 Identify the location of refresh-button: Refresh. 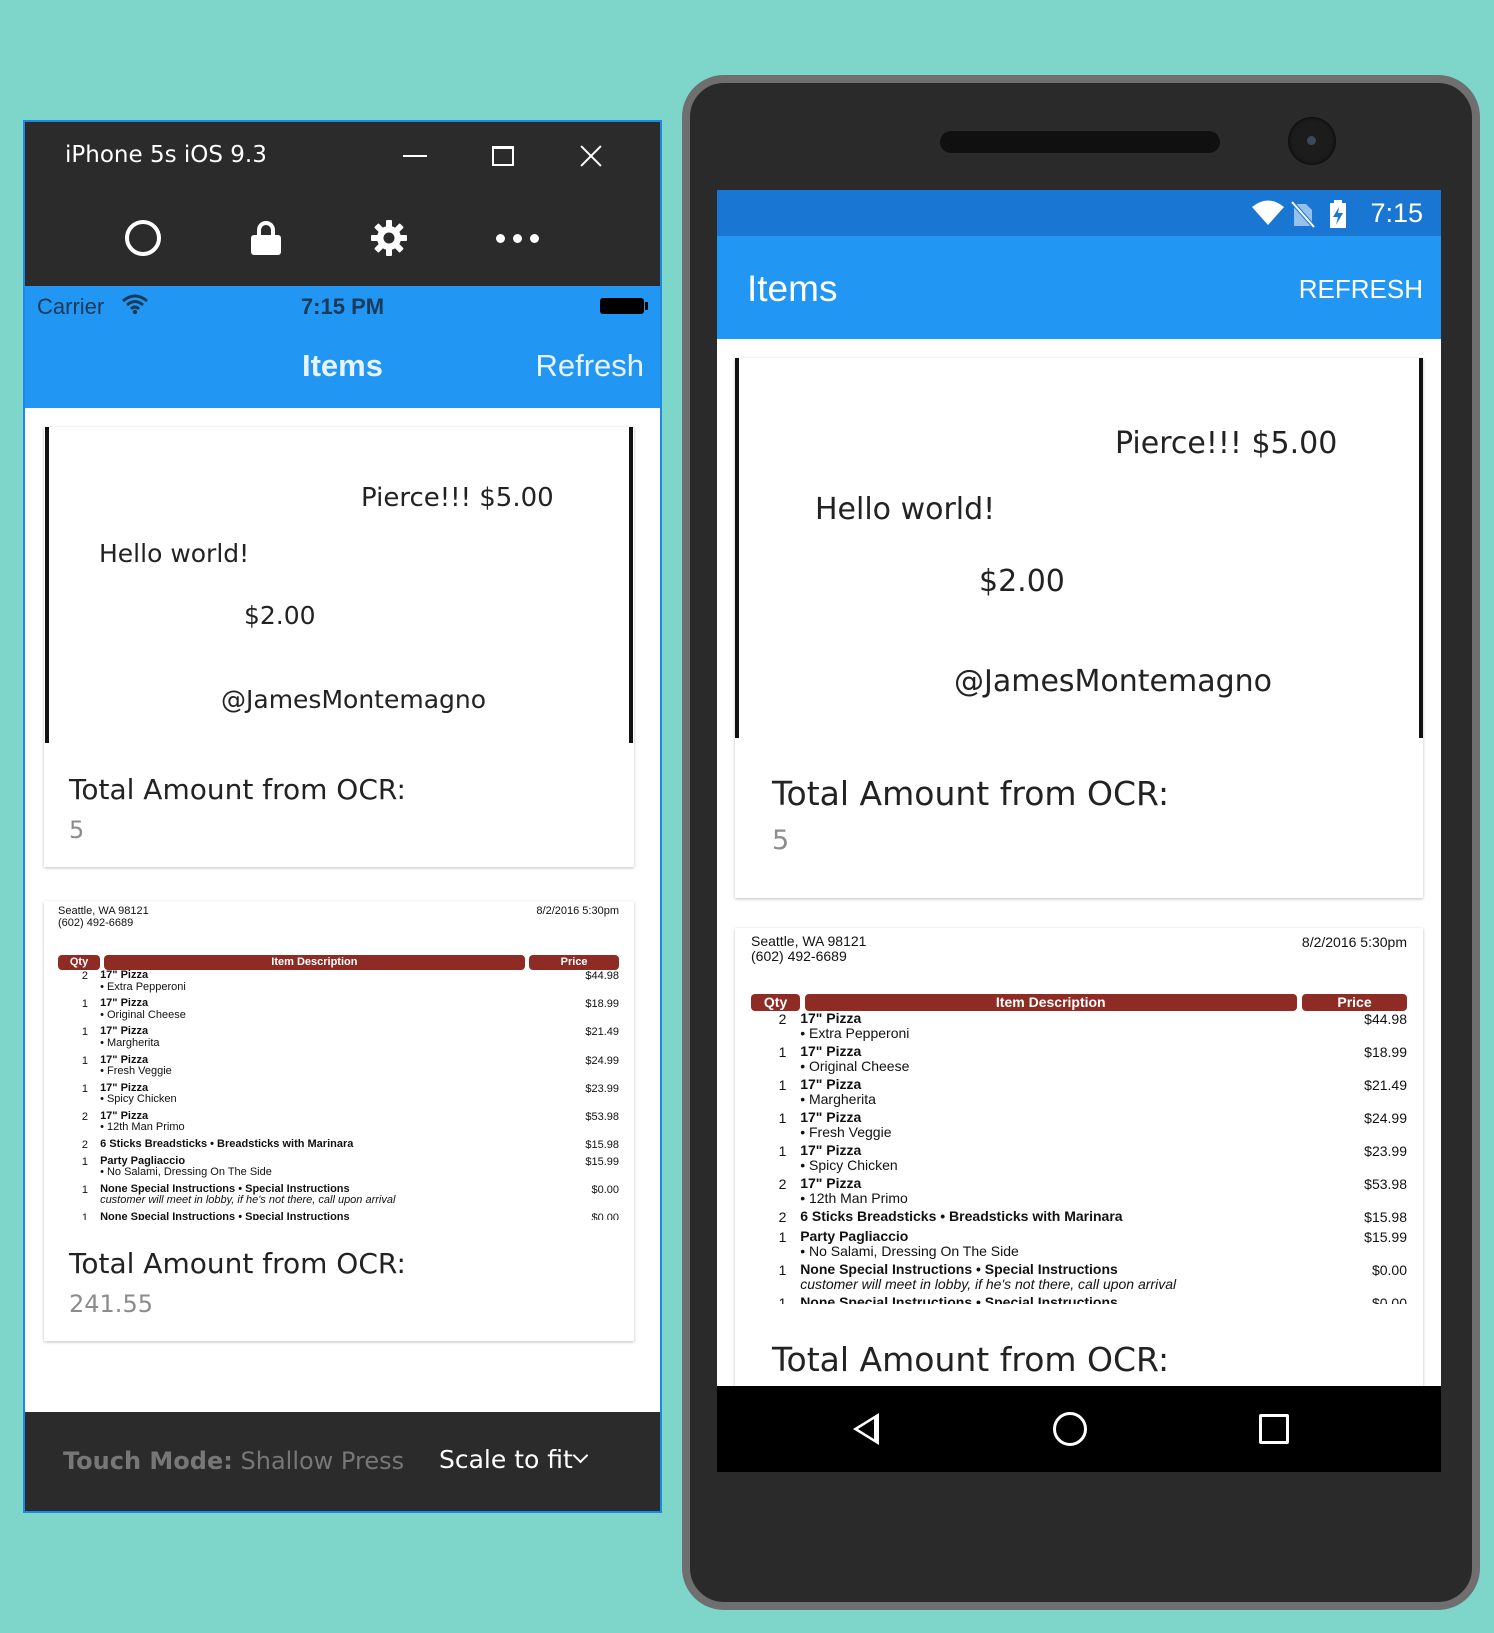
(589, 366).